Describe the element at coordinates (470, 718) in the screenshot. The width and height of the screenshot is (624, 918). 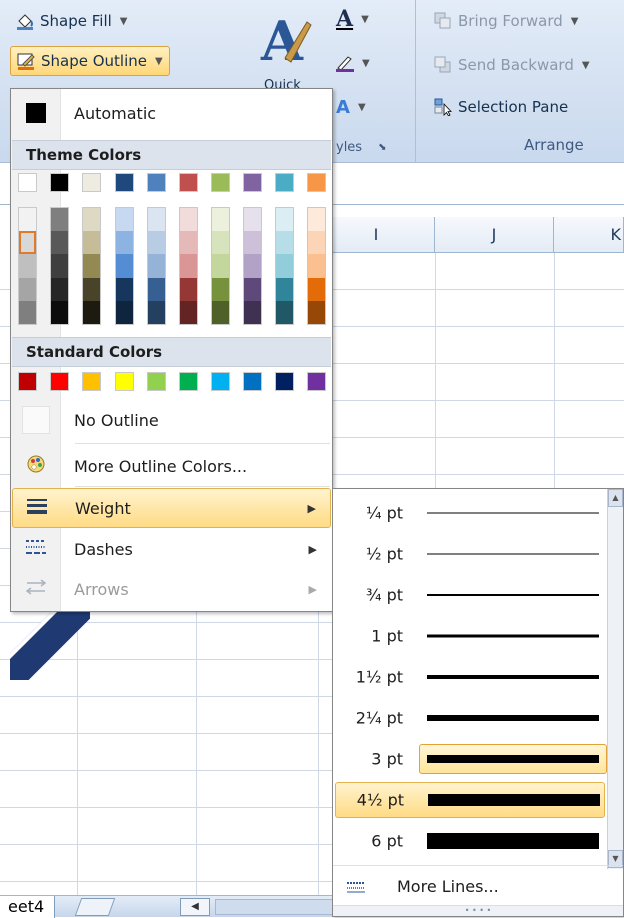
I see `weight-option: 2¼ pt` at that location.